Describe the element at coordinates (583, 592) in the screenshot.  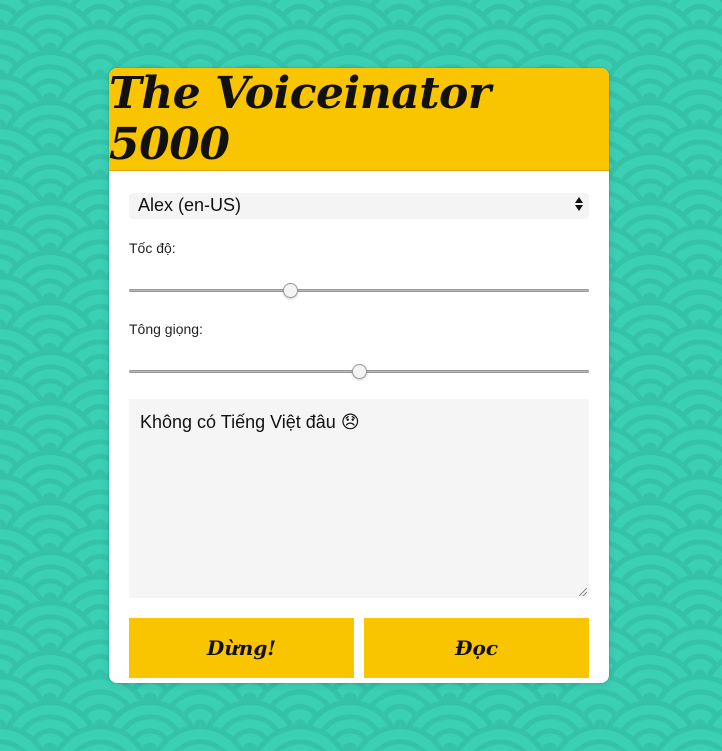
I see `resize-handle-icon` at that location.